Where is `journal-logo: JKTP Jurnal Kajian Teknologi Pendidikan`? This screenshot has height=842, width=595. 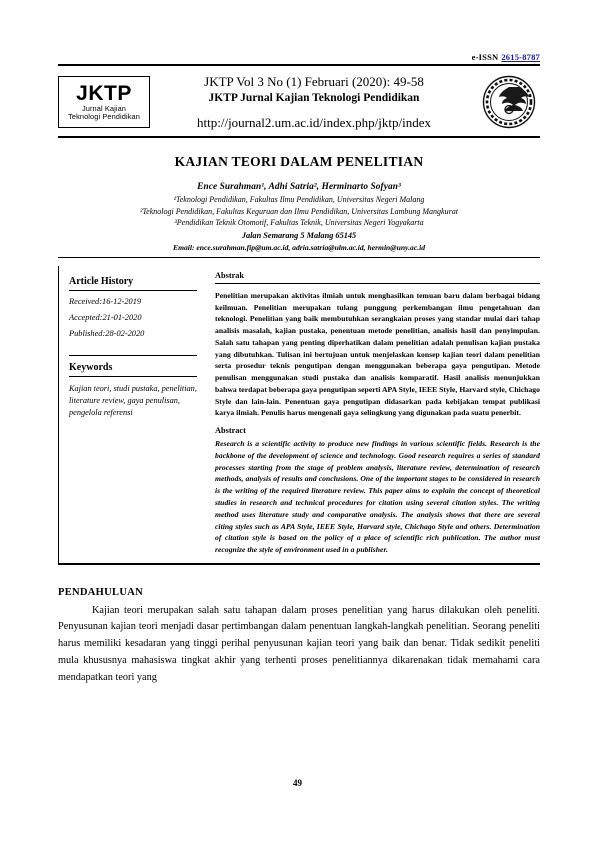
journal-logo: JKTP Jurnal Kajian Teknologi Pendidikan is located at coordinates (104, 102).